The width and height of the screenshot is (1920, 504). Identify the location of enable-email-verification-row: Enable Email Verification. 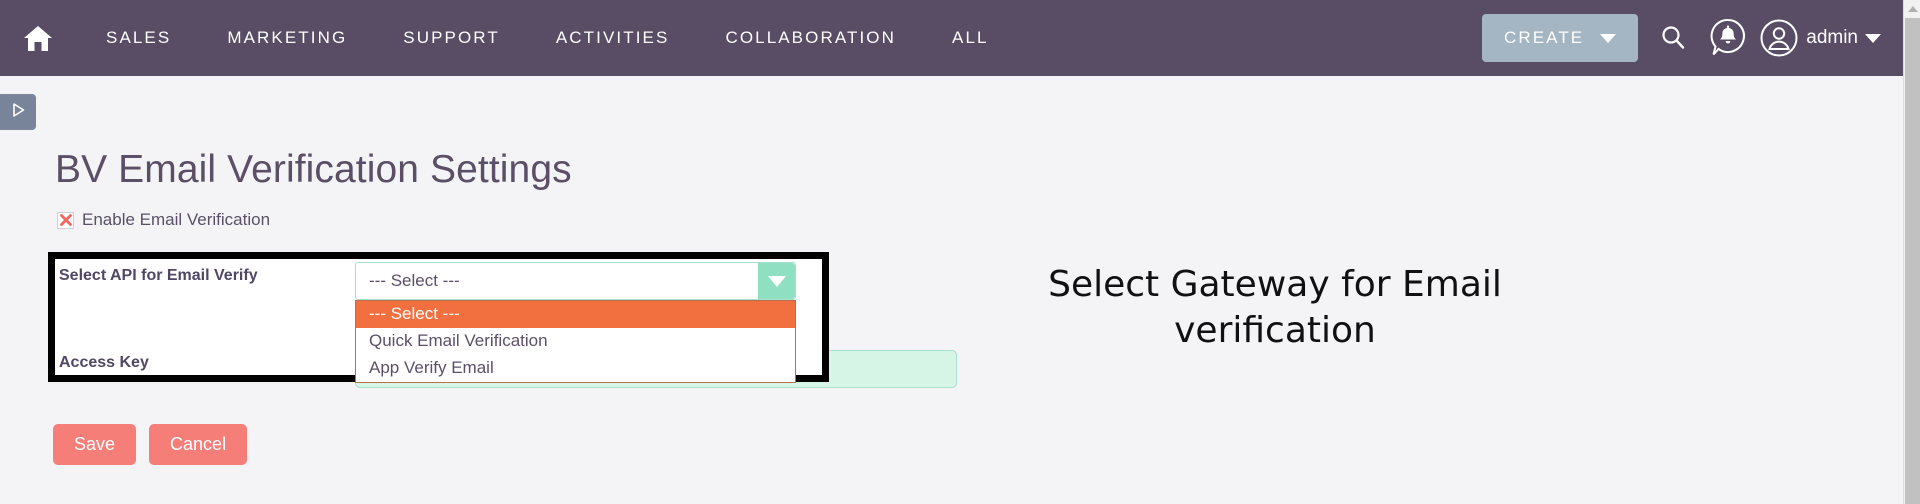
(163, 220).